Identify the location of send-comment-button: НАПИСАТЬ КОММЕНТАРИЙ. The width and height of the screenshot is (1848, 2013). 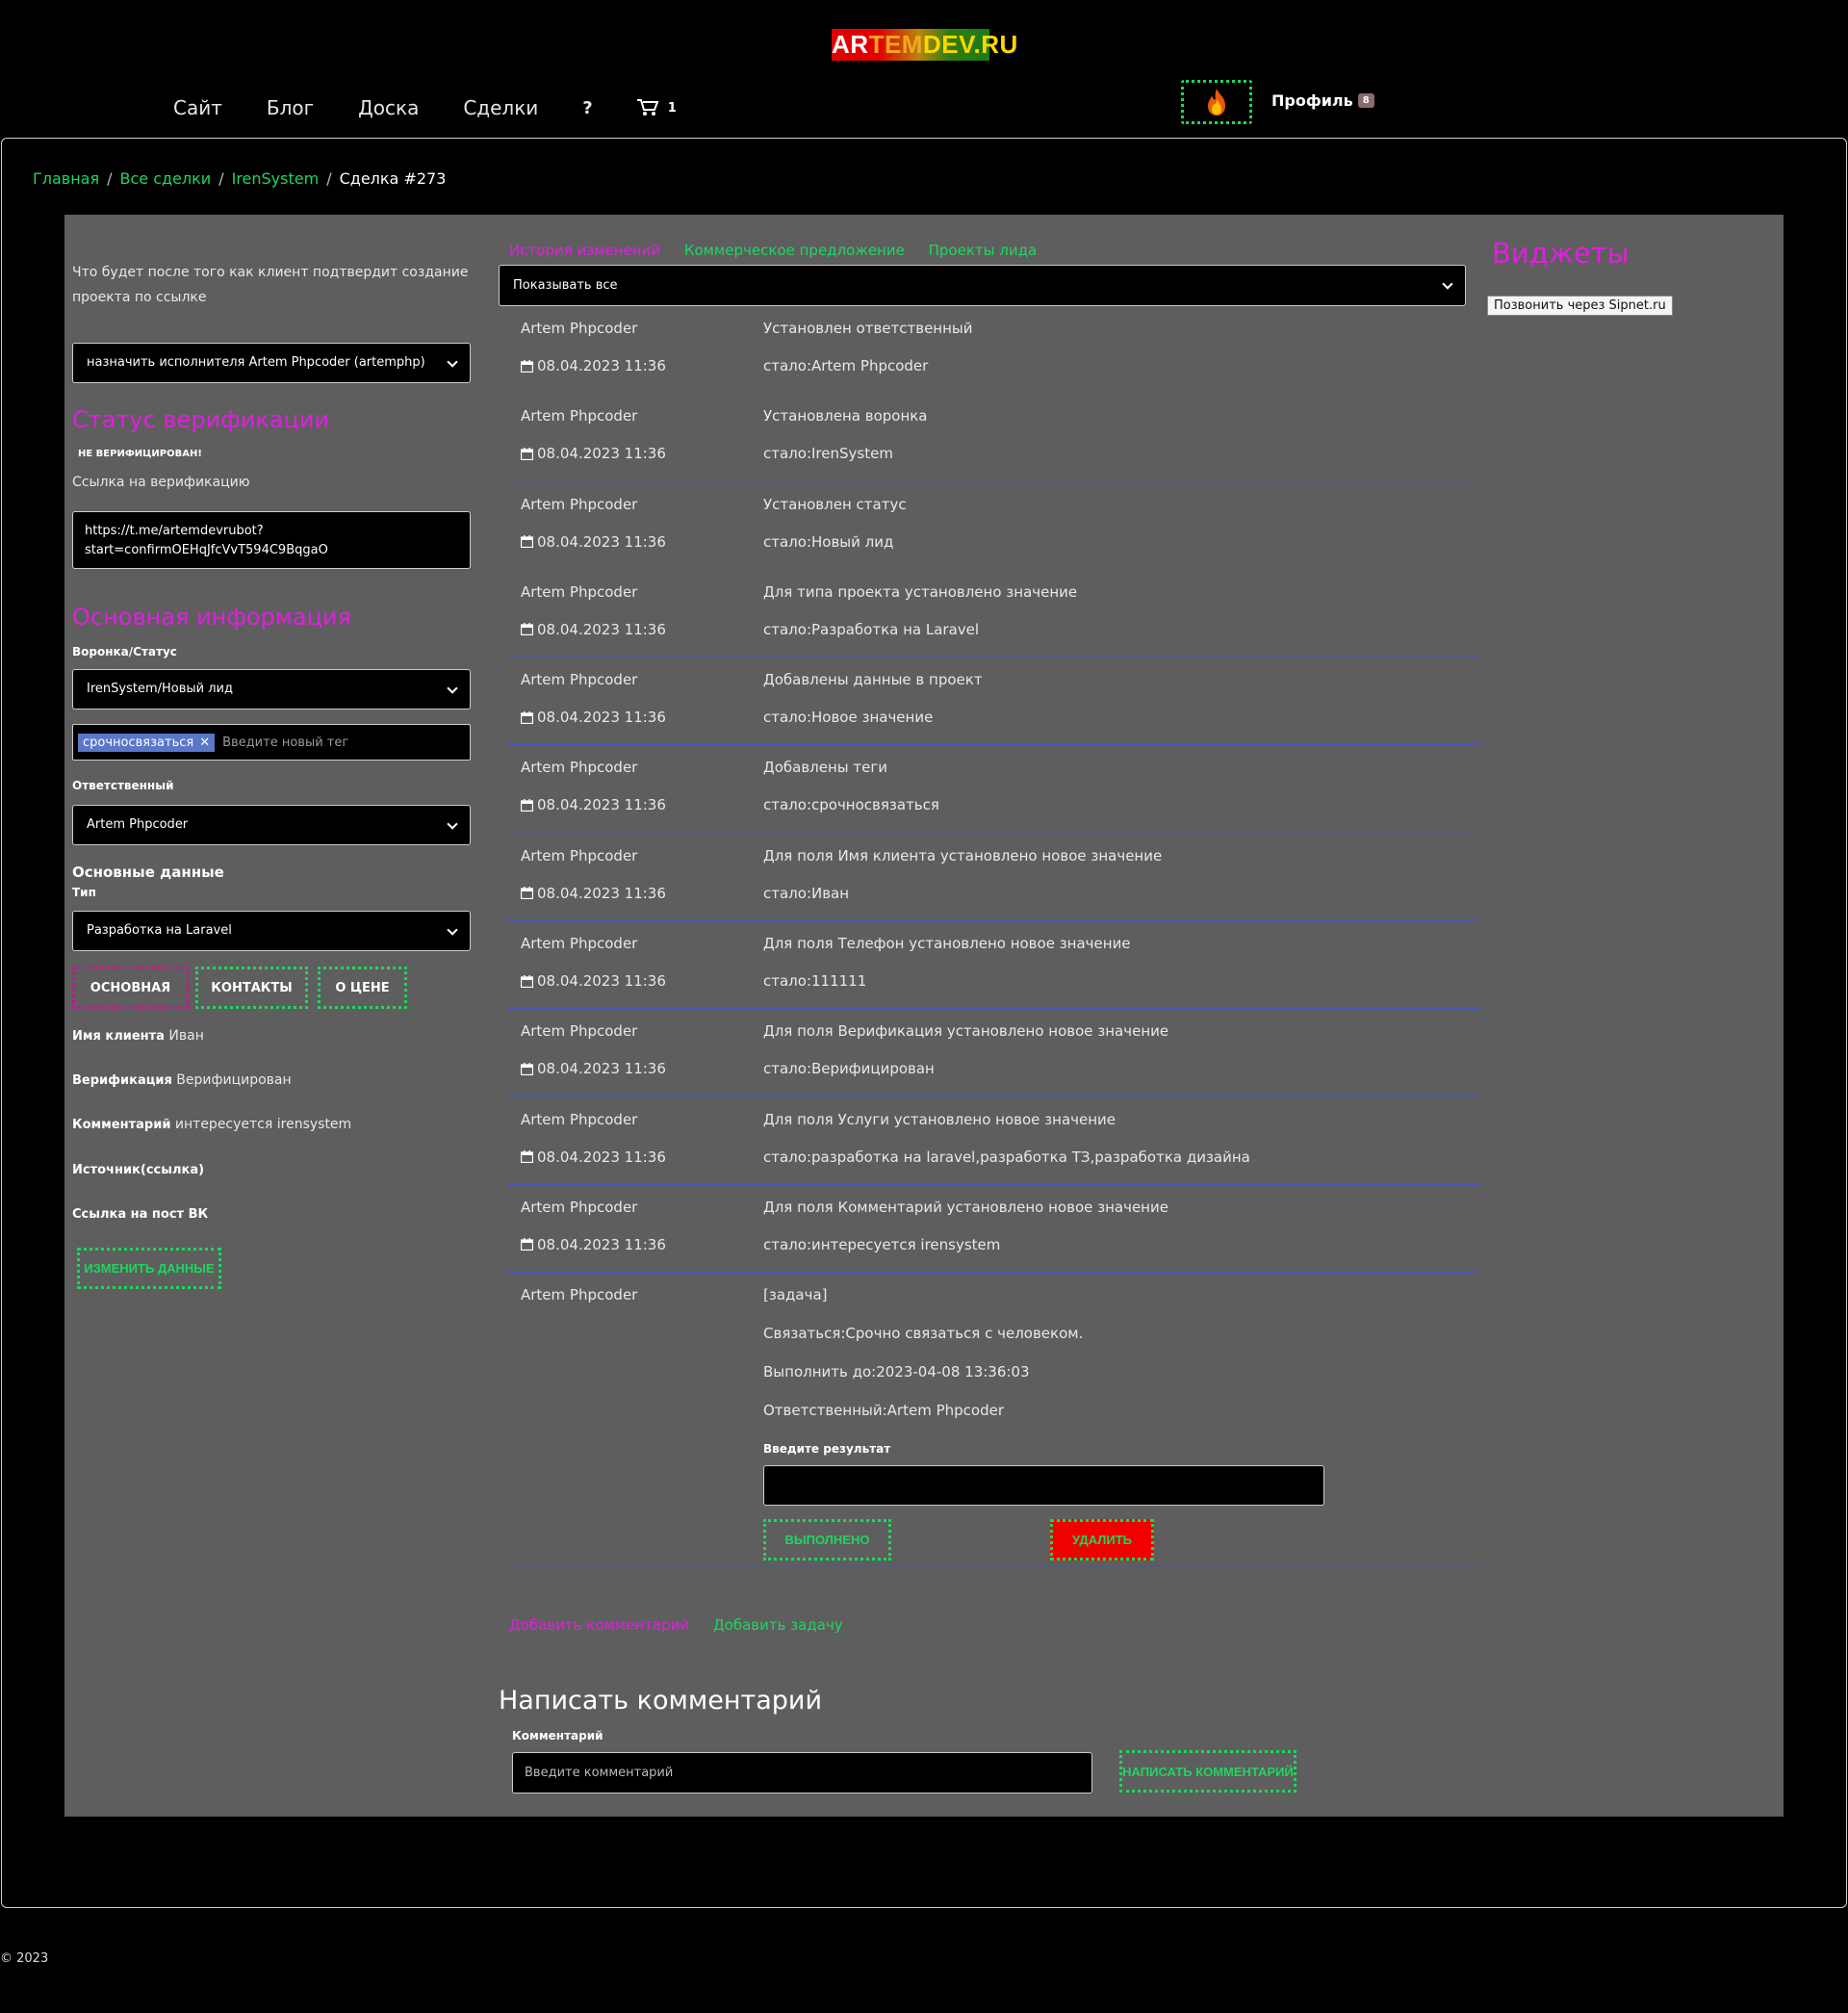
(1207, 1771).